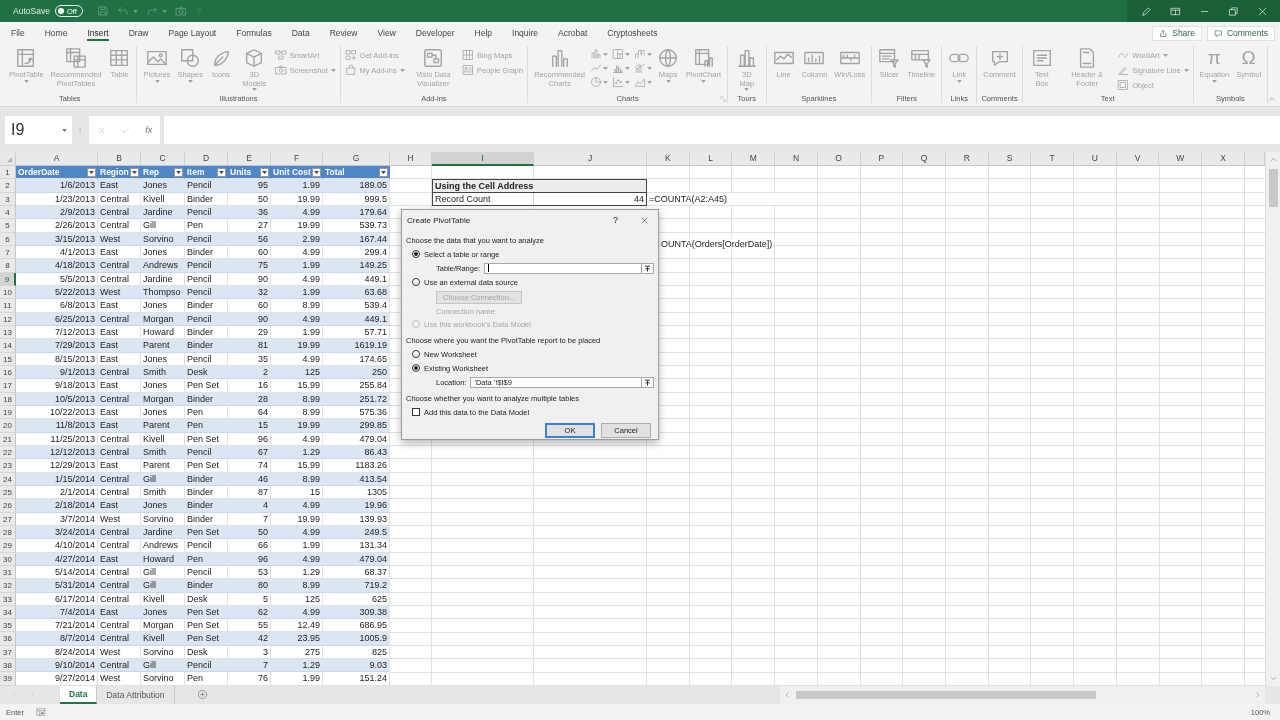 Image resolution: width=1280 pixels, height=720 pixels. What do you see at coordinates (1177, 33) in the screenshot?
I see `share-button: Share` at bounding box center [1177, 33].